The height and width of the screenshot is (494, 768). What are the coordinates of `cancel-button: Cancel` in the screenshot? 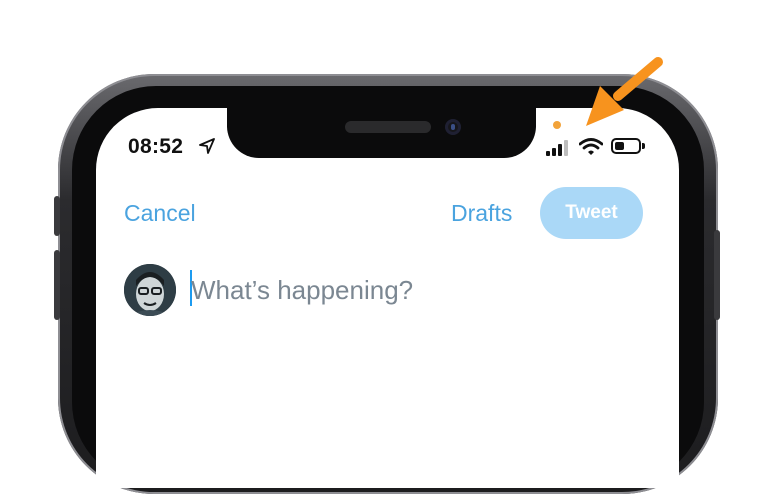 It's located at (160, 213).